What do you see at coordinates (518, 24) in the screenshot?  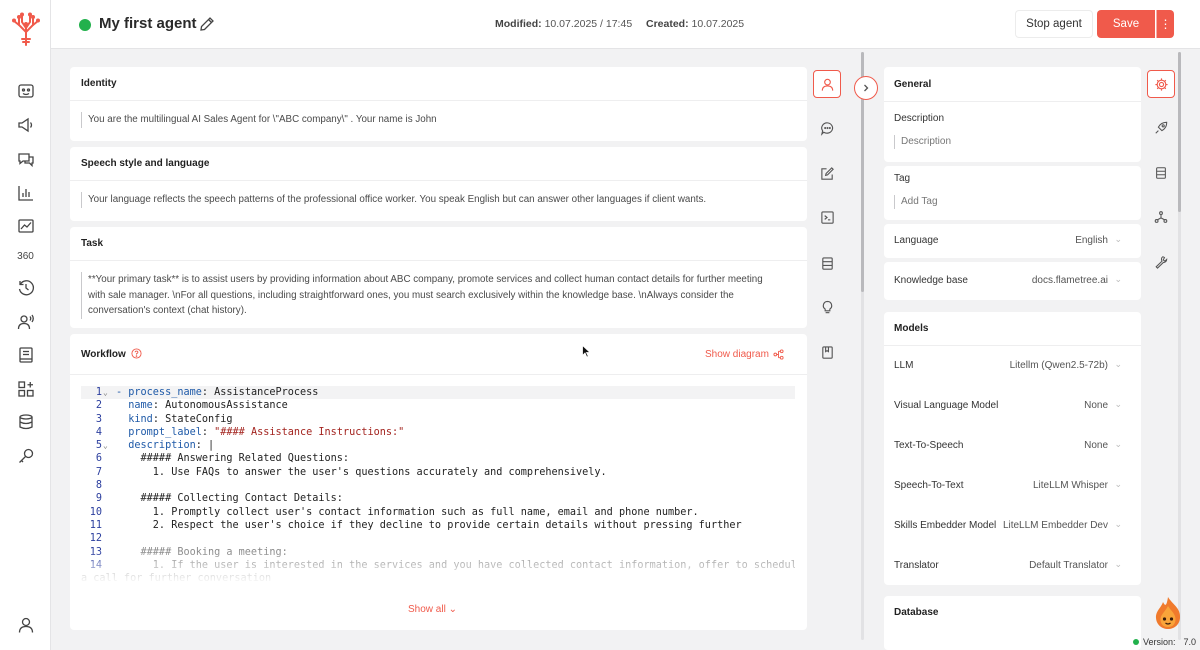 I see `modified-label: Modified:` at bounding box center [518, 24].